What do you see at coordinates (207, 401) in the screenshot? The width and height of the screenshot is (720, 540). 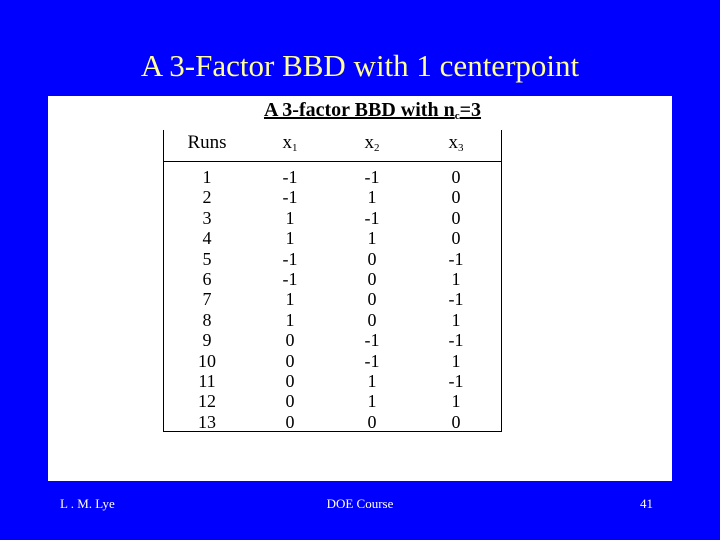 I see `cell-run: 12` at bounding box center [207, 401].